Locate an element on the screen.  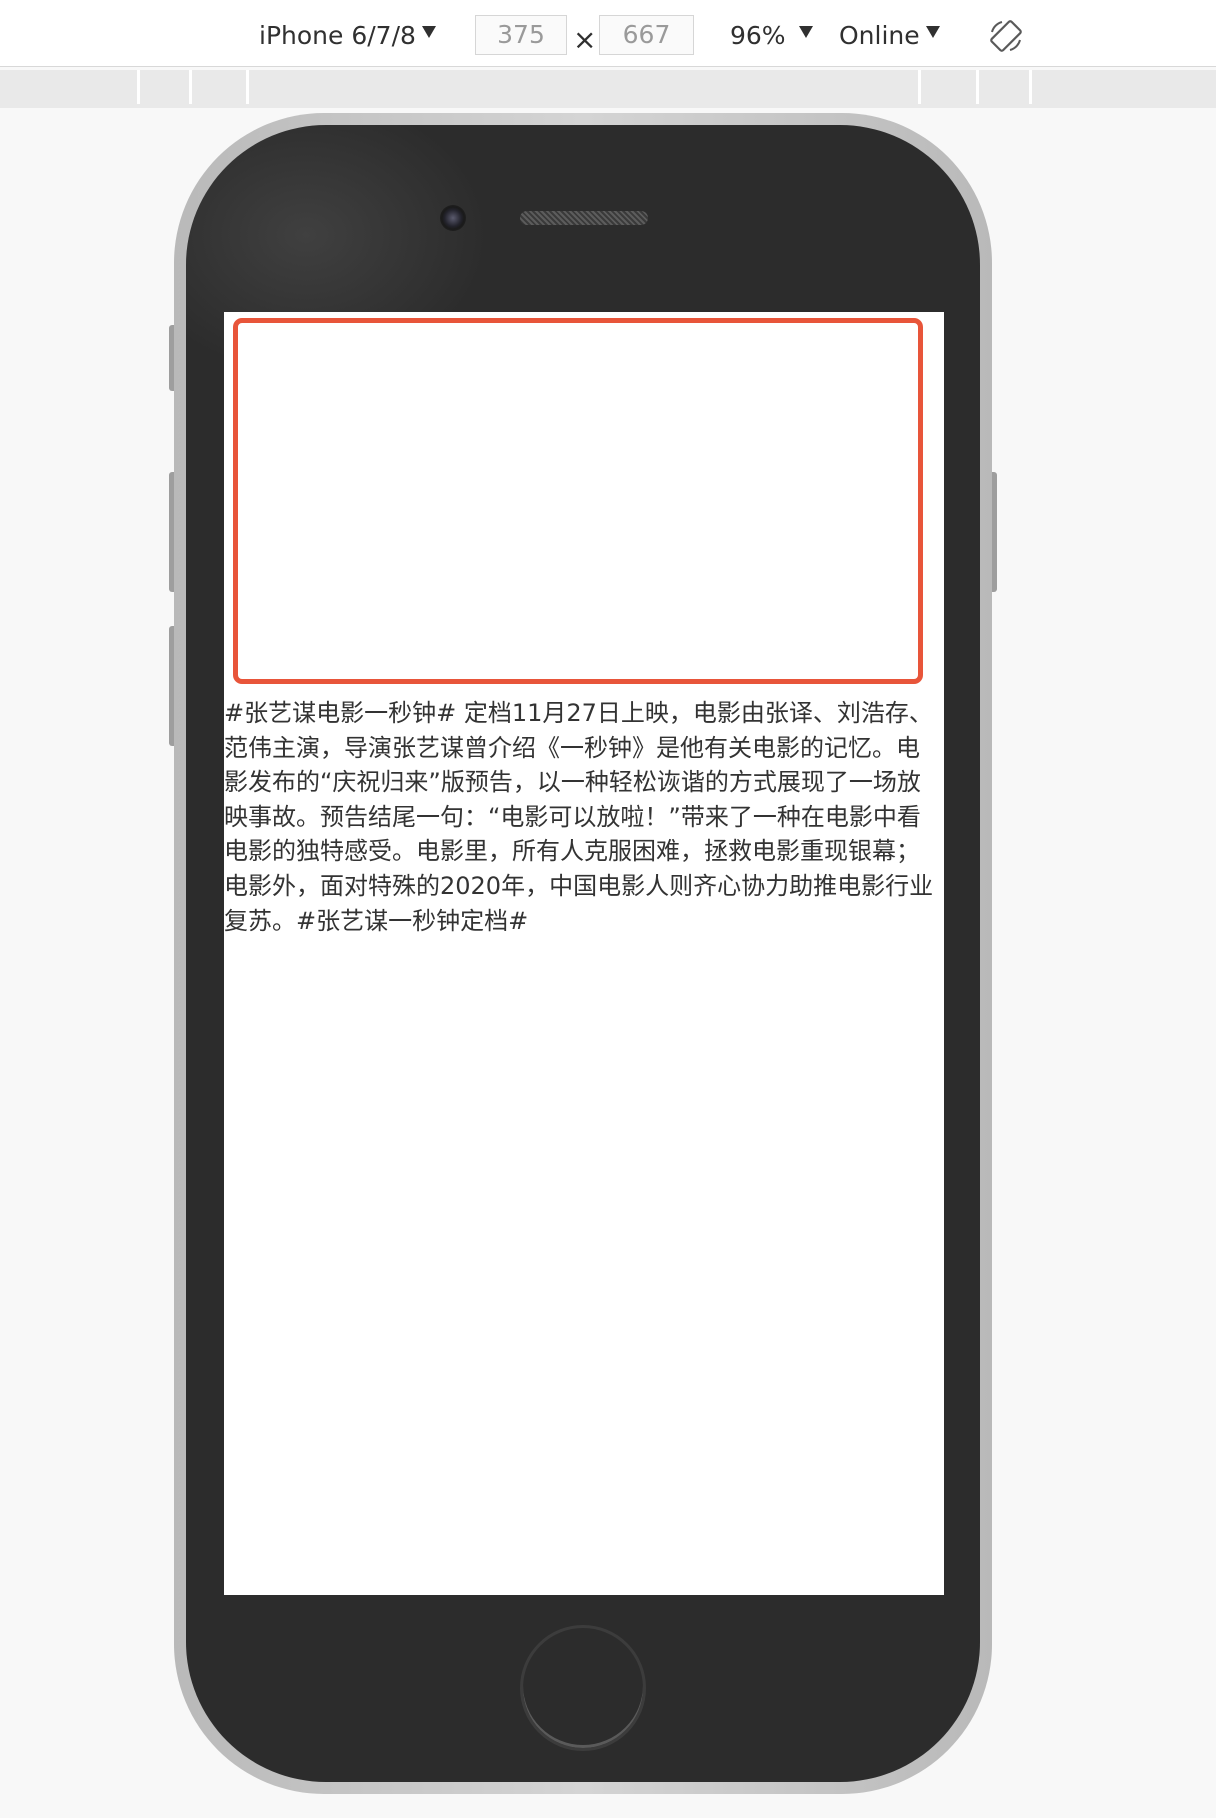
media-query-ruler is located at coordinates (608, 89).